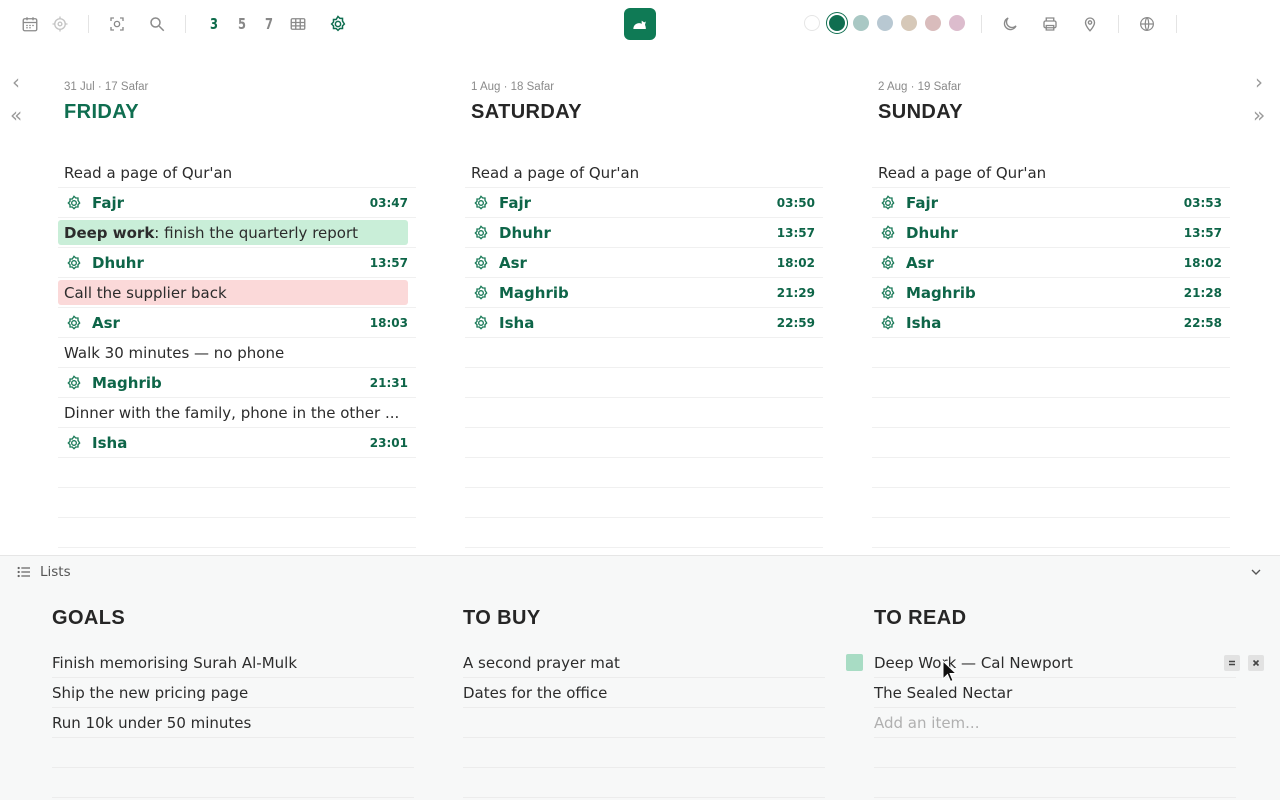 The image size is (1280, 800). I want to click on grid-icon, so click(298, 24).